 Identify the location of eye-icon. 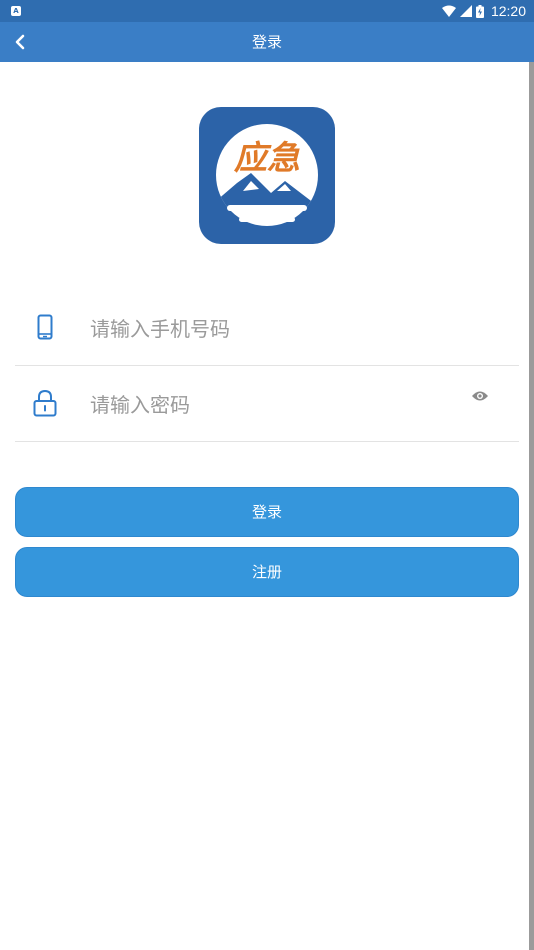
(480, 396).